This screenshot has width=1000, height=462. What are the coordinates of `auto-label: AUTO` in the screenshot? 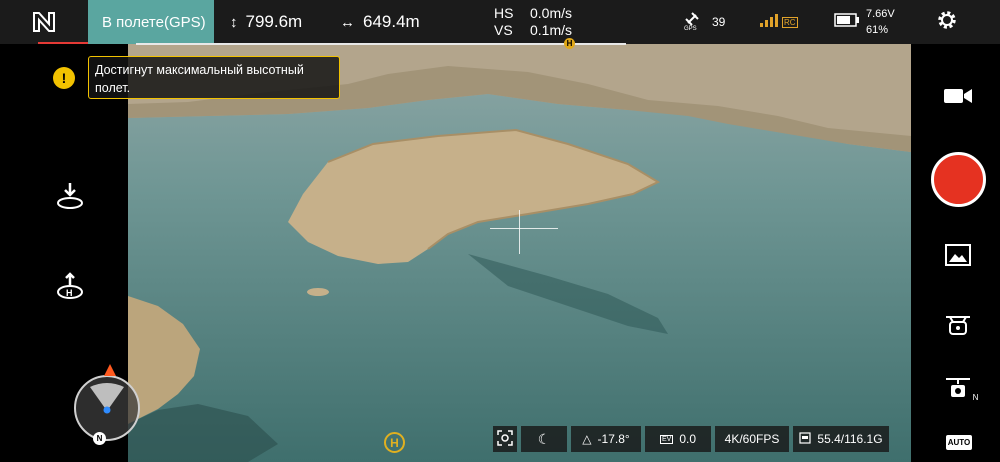 It's located at (959, 442).